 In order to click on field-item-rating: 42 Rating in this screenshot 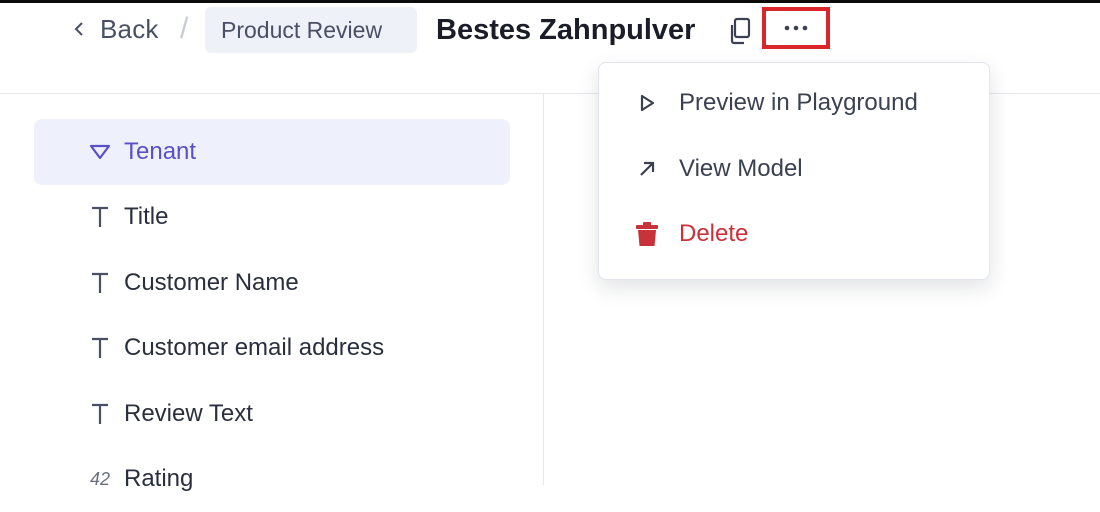, I will do `click(272, 479)`.